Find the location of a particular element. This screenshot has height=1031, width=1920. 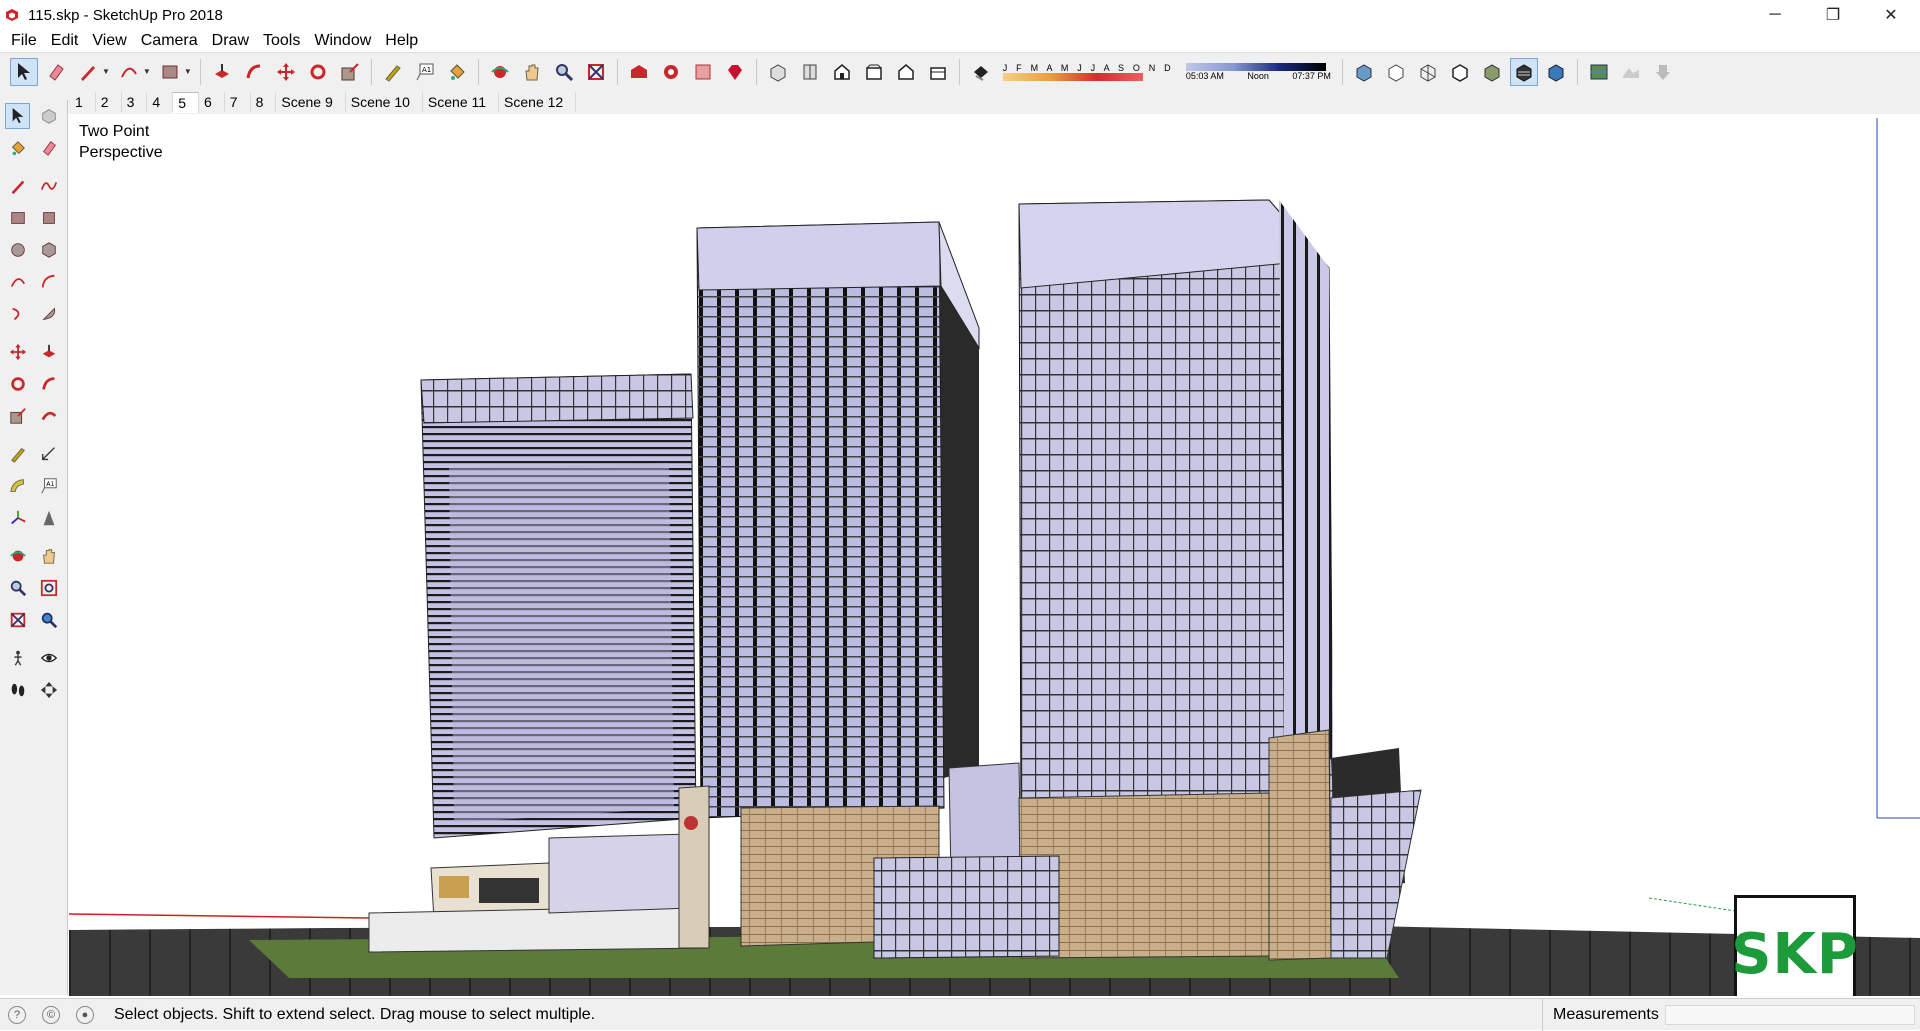

scene-tab: Scene 9 is located at coordinates (311, 102).